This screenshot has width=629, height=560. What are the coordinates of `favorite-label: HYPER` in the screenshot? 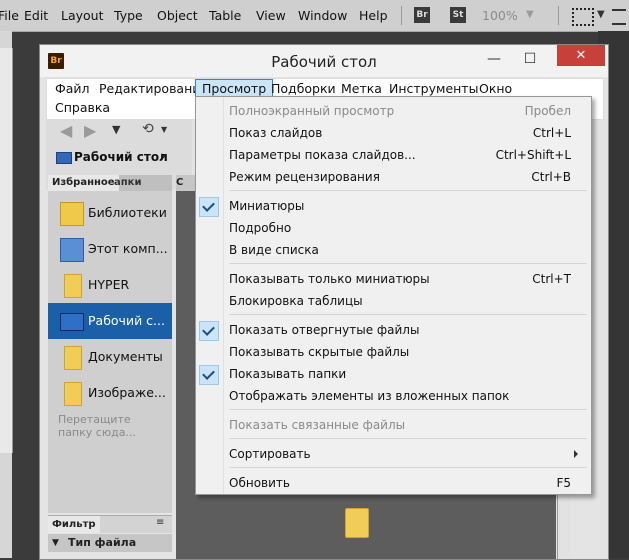 It's located at (109, 284).